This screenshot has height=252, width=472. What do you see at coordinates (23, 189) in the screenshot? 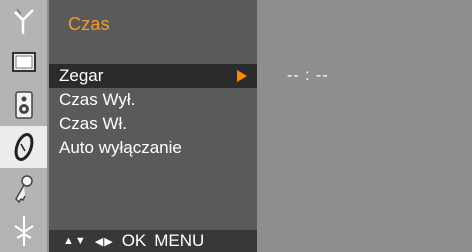
I see `key-icon` at bounding box center [23, 189].